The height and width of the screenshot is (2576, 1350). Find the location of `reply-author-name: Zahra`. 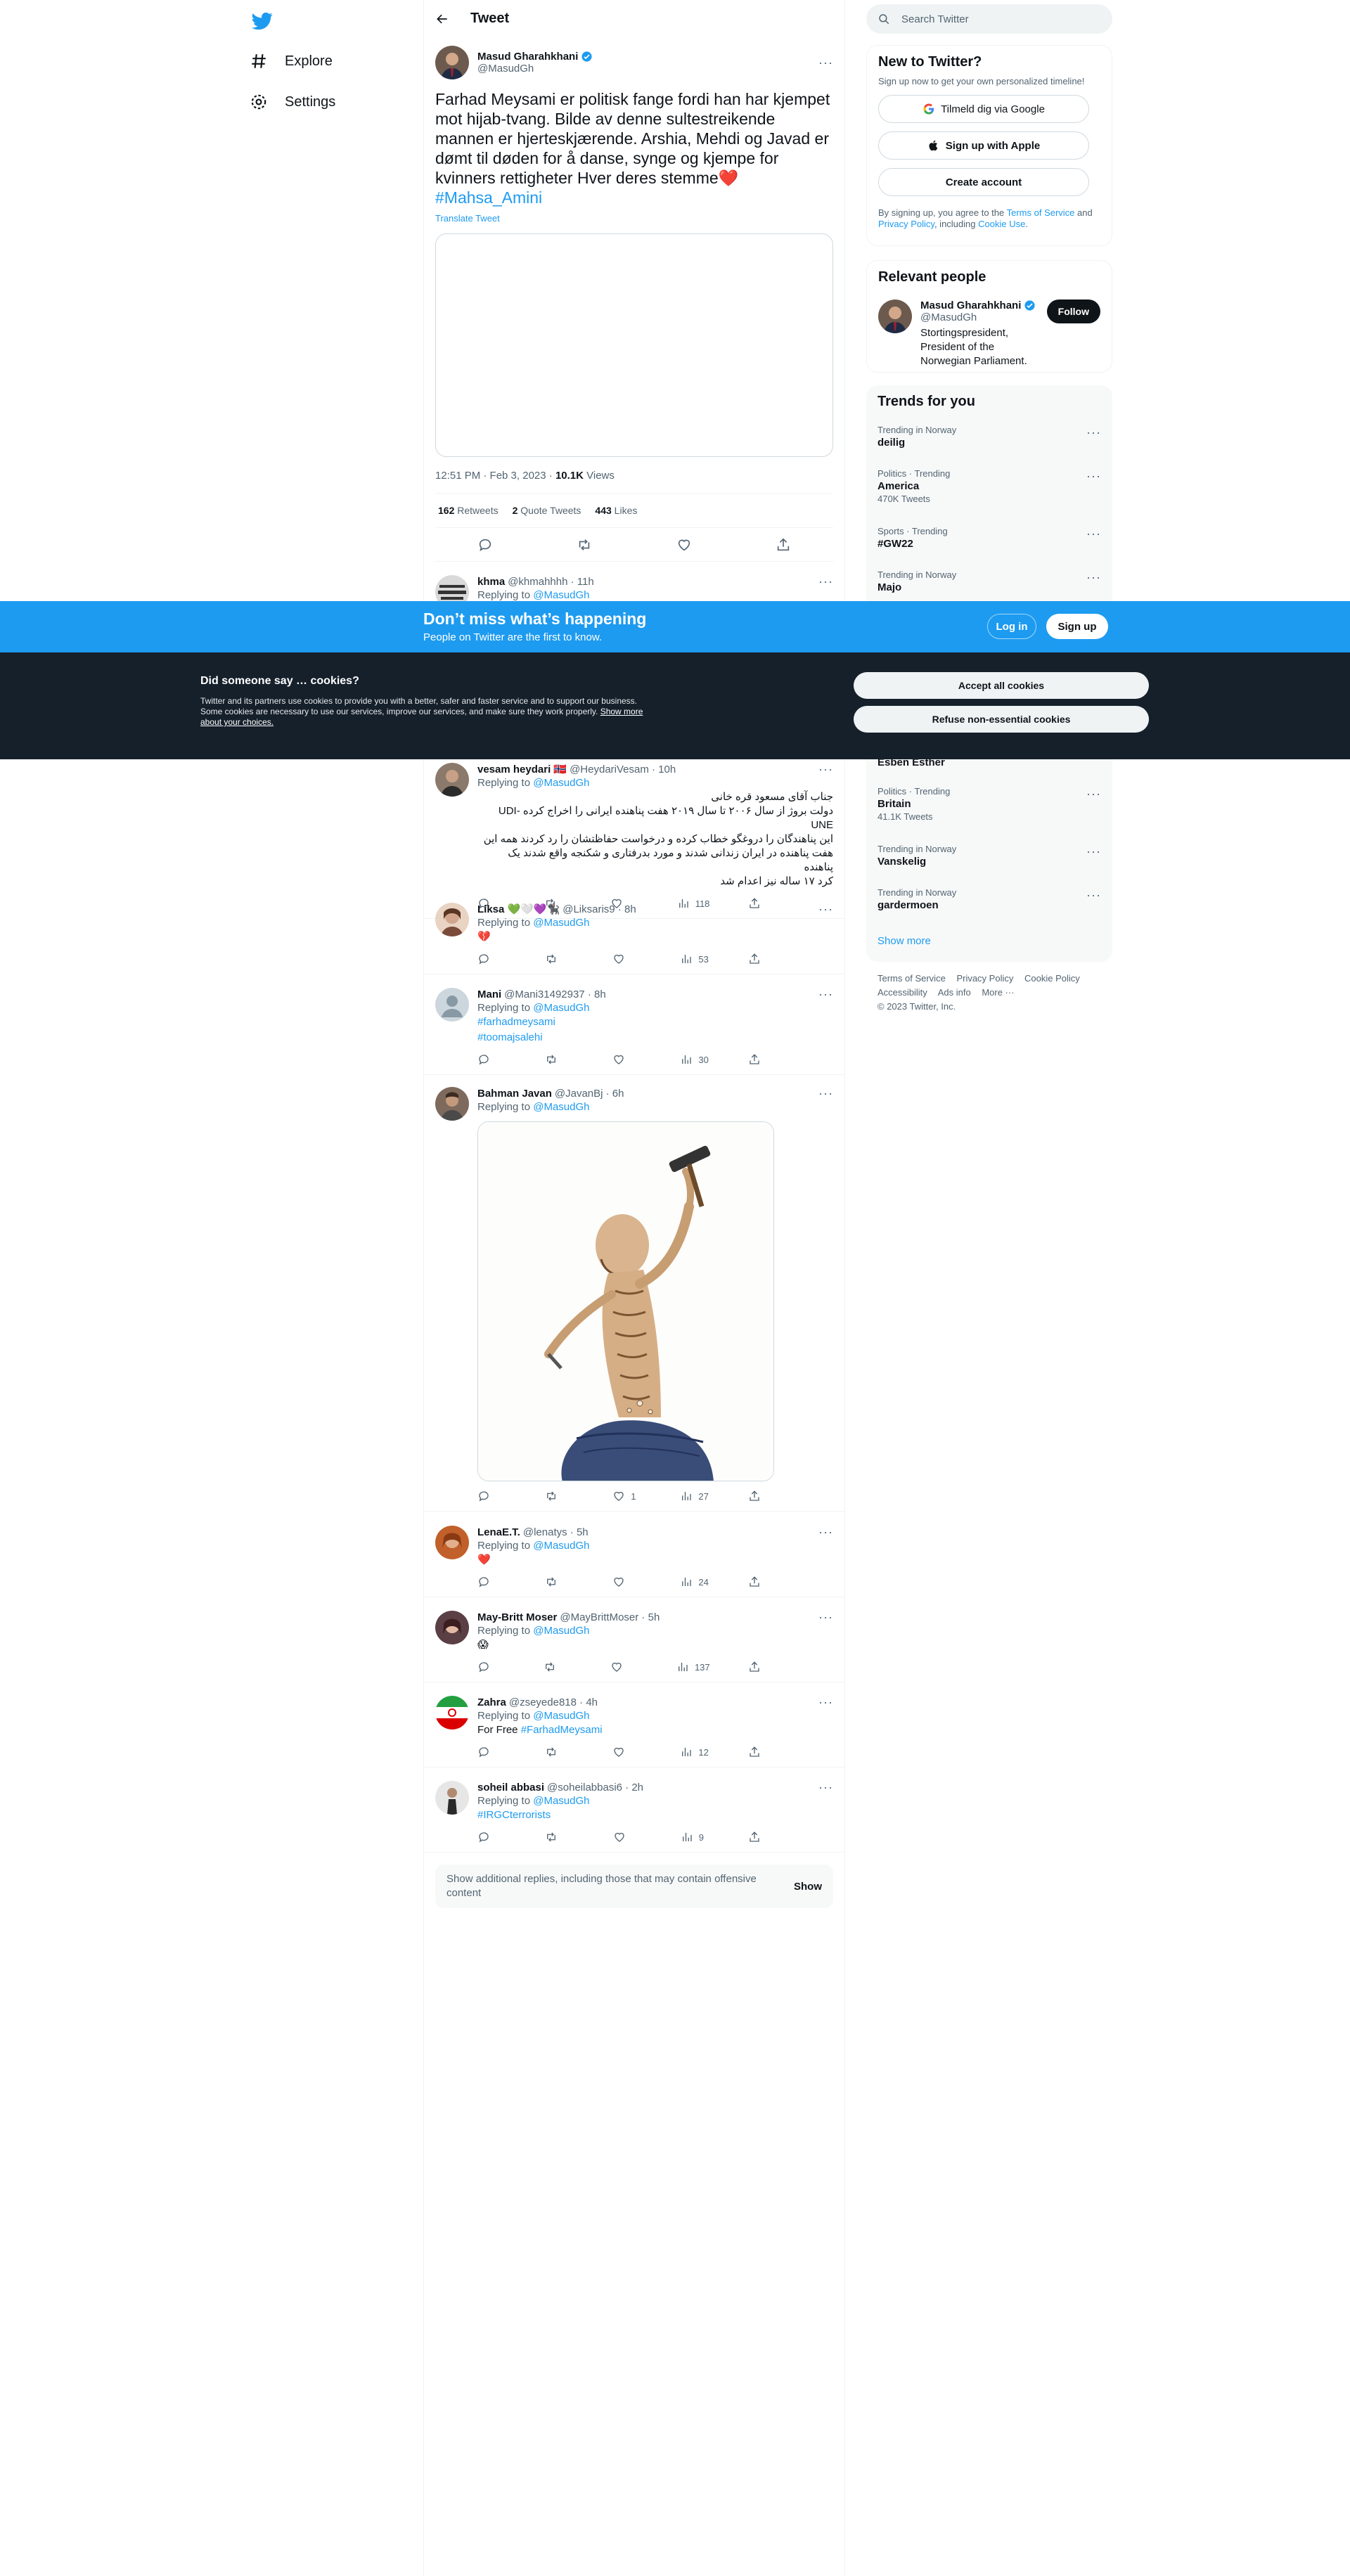

reply-author-name: Zahra is located at coordinates (491, 1702).